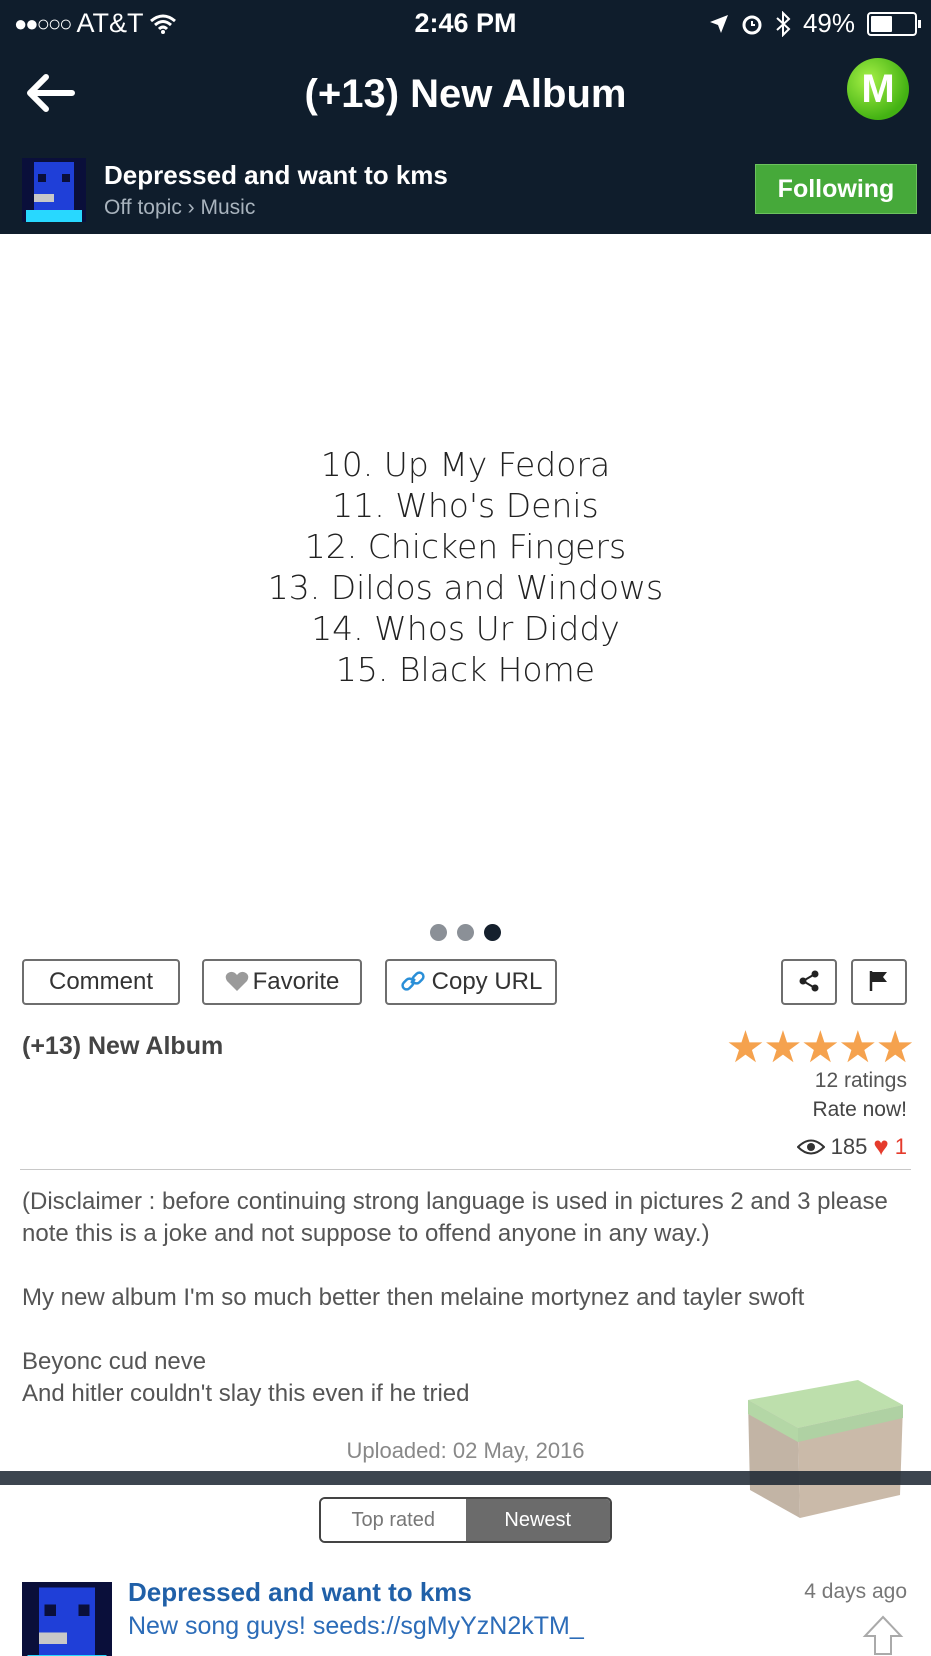  Describe the element at coordinates (465, 669) in the screenshot. I see `track-item: 15. Black Home` at that location.